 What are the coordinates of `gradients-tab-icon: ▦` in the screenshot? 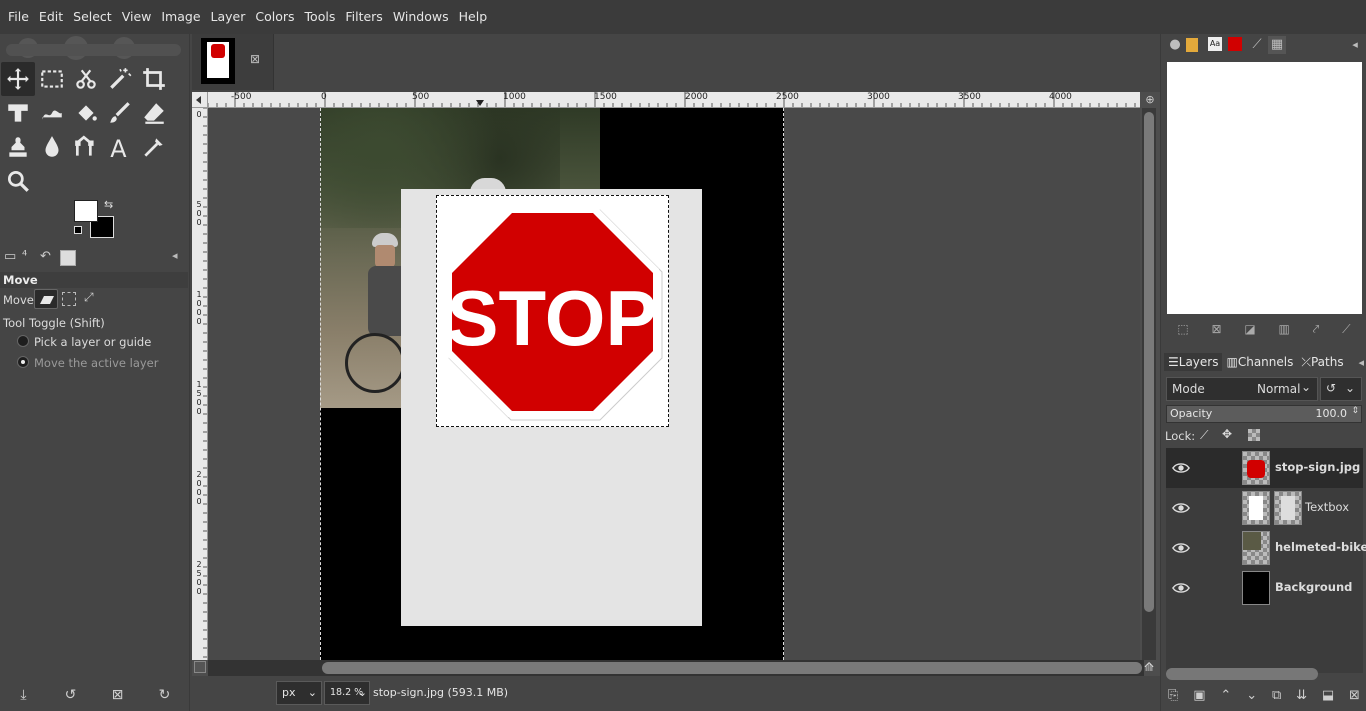 It's located at (1277, 45).